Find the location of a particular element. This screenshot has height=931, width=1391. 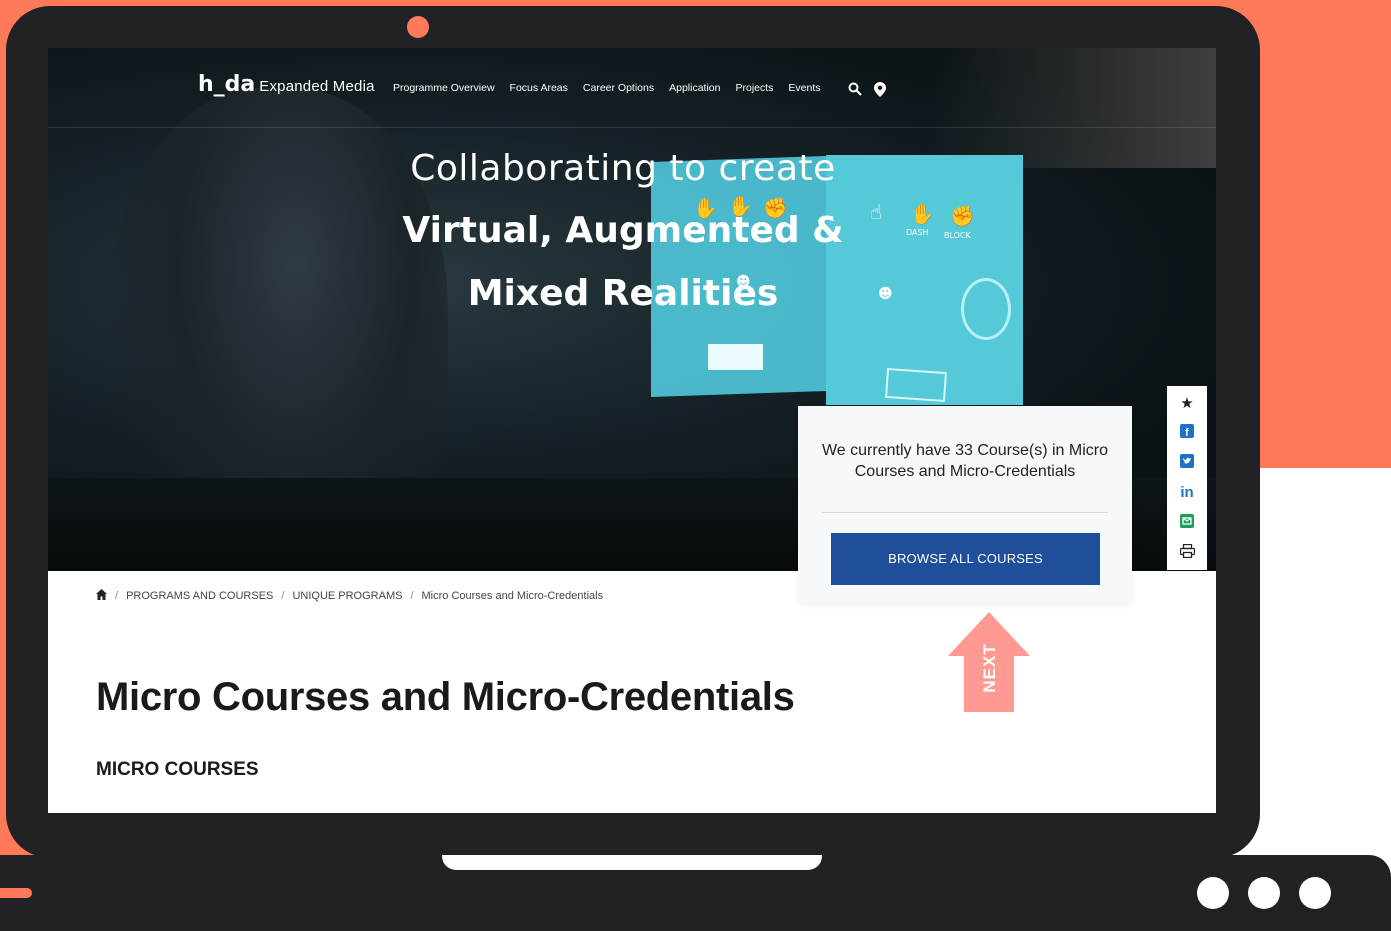

monitor-rect-outline is located at coordinates (916, 385).